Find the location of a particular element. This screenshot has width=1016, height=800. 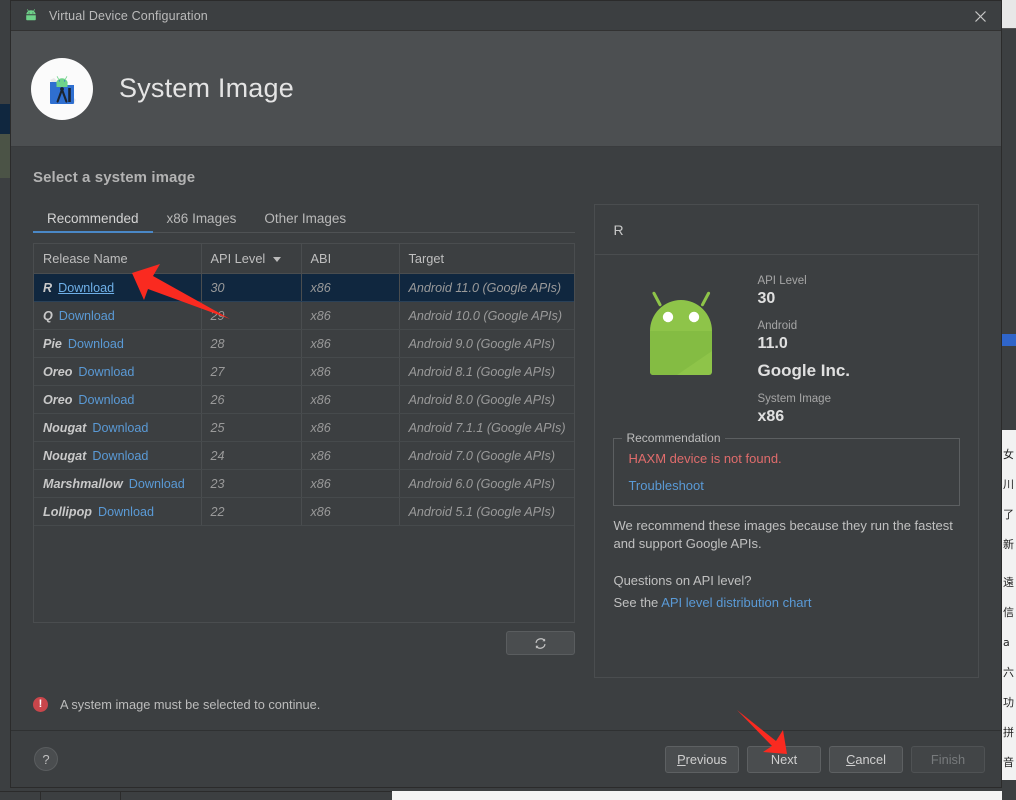

refresh-button is located at coordinates (541, 643).